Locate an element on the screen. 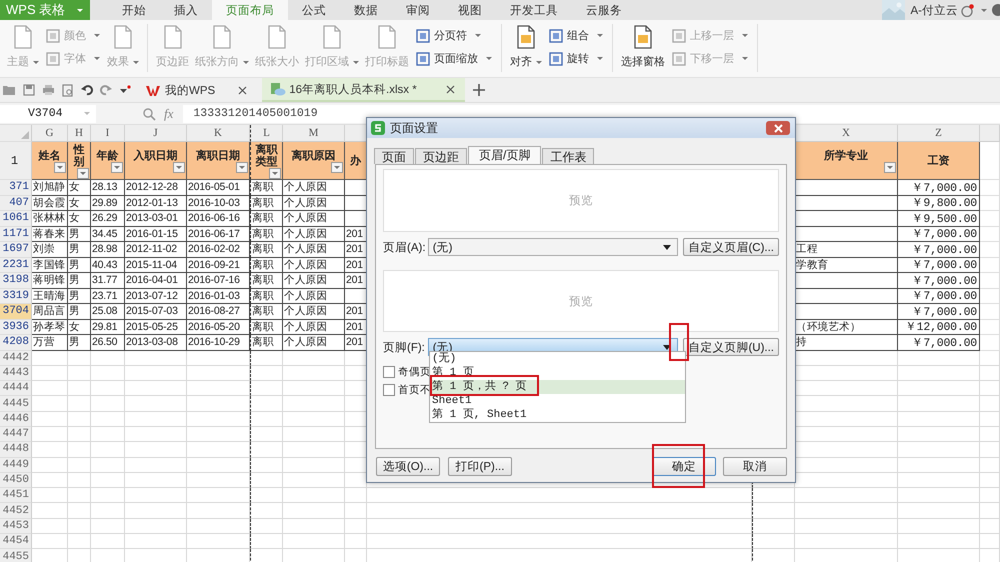 The width and height of the screenshot is (1000, 562). table-cell: 2016-01-15 is located at coordinates (156, 234).